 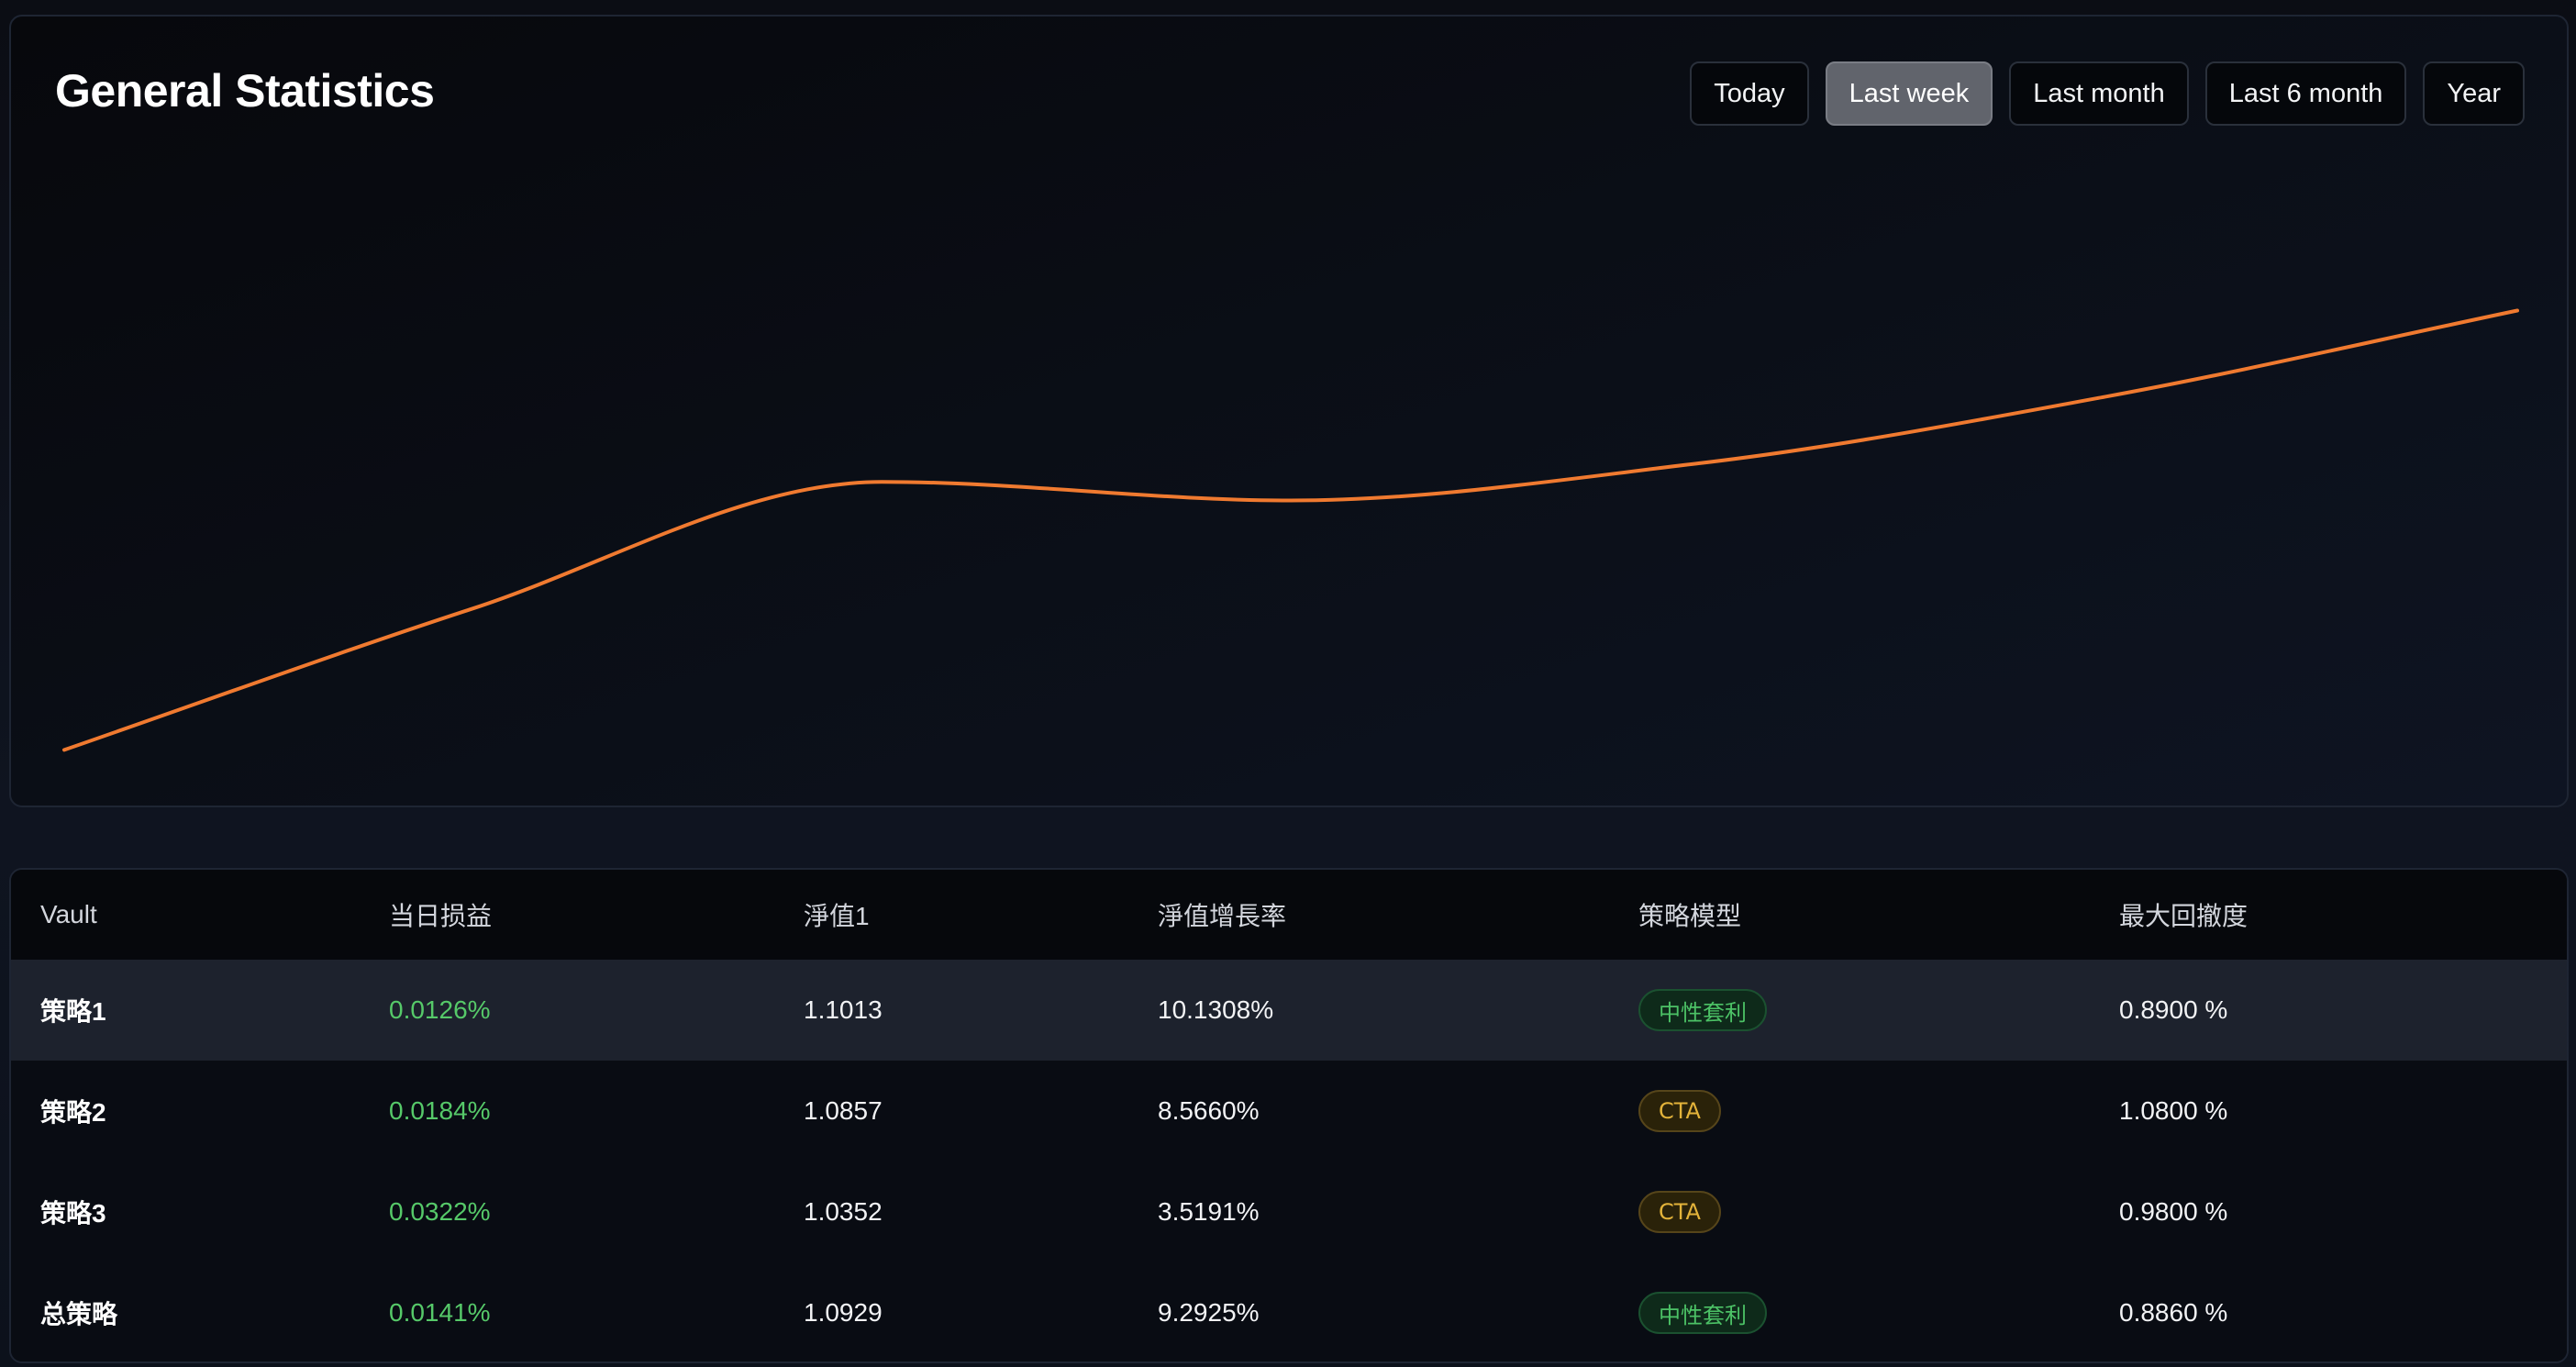 I want to click on vault-name: 策略2, so click(x=73, y=1113).